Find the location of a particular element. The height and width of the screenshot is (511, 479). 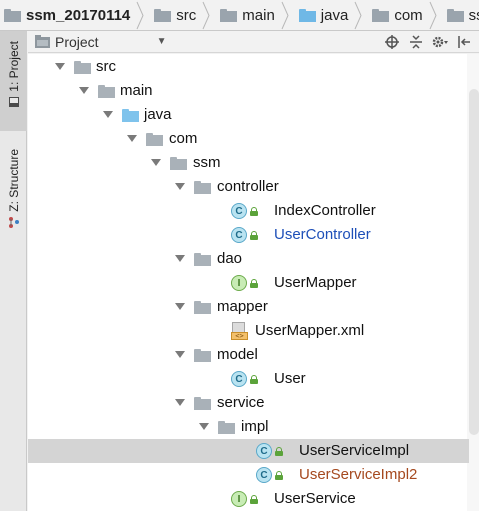

xml-file-icon: <> is located at coordinates (239, 331).